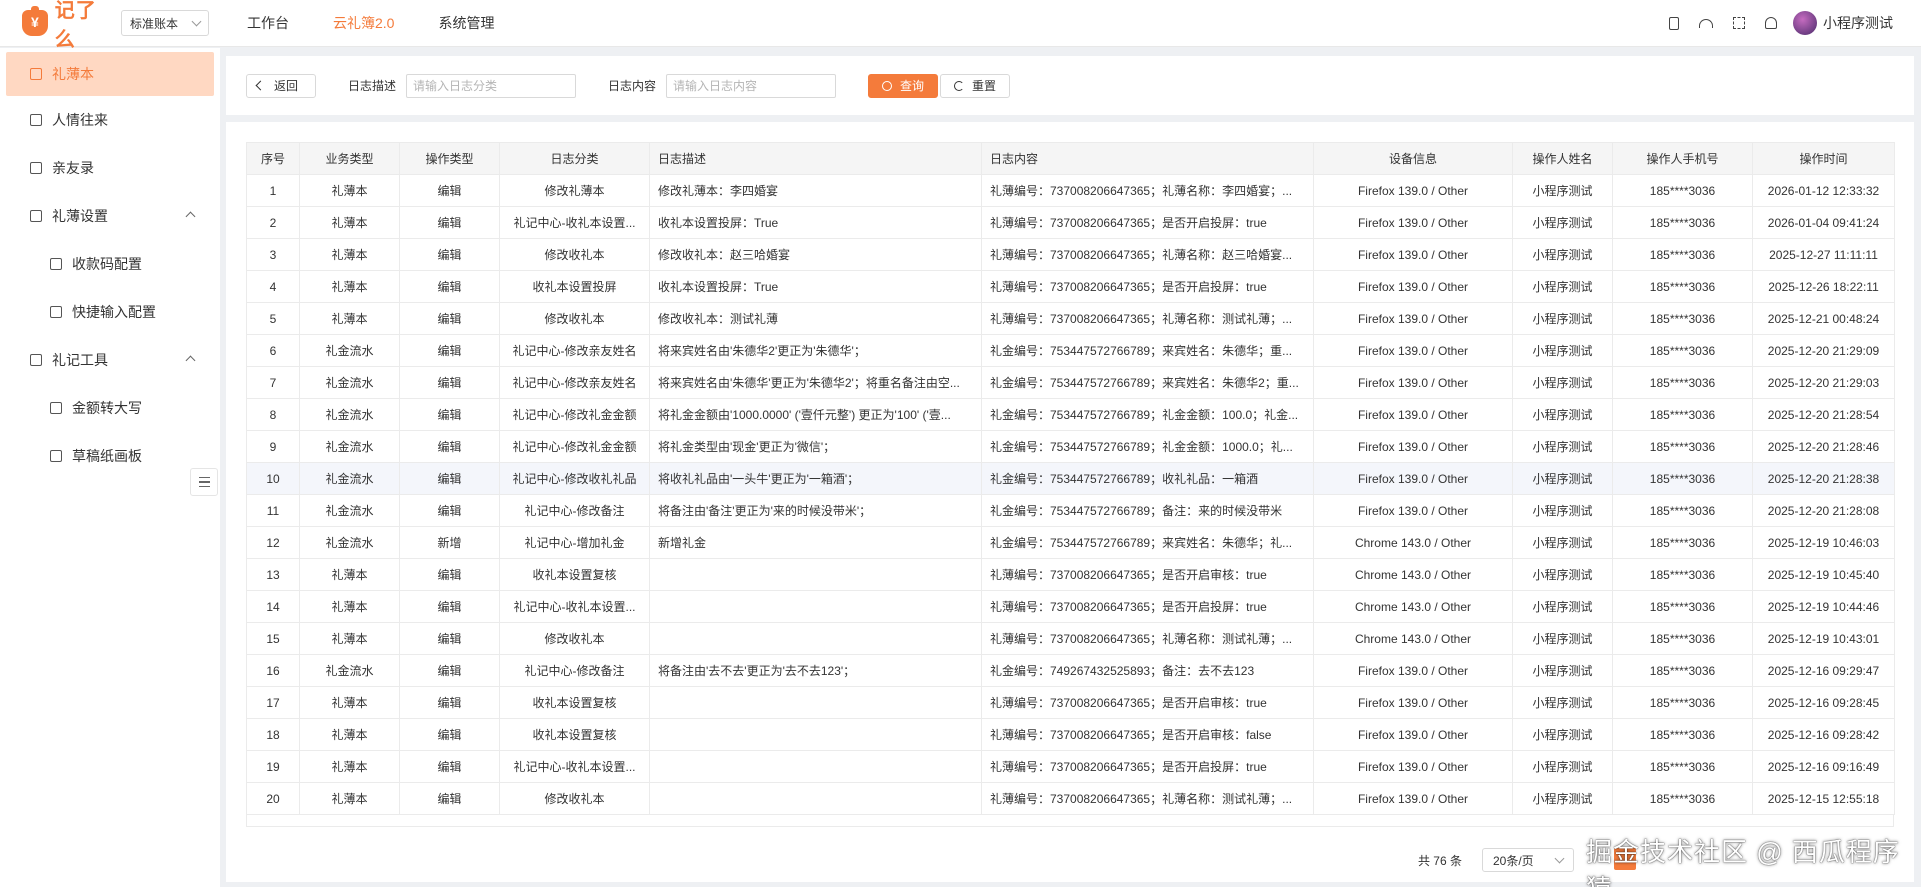 The width and height of the screenshot is (1921, 887). Describe the element at coordinates (815, 158) in the screenshot. I see `column-header: 日志描述` at that location.